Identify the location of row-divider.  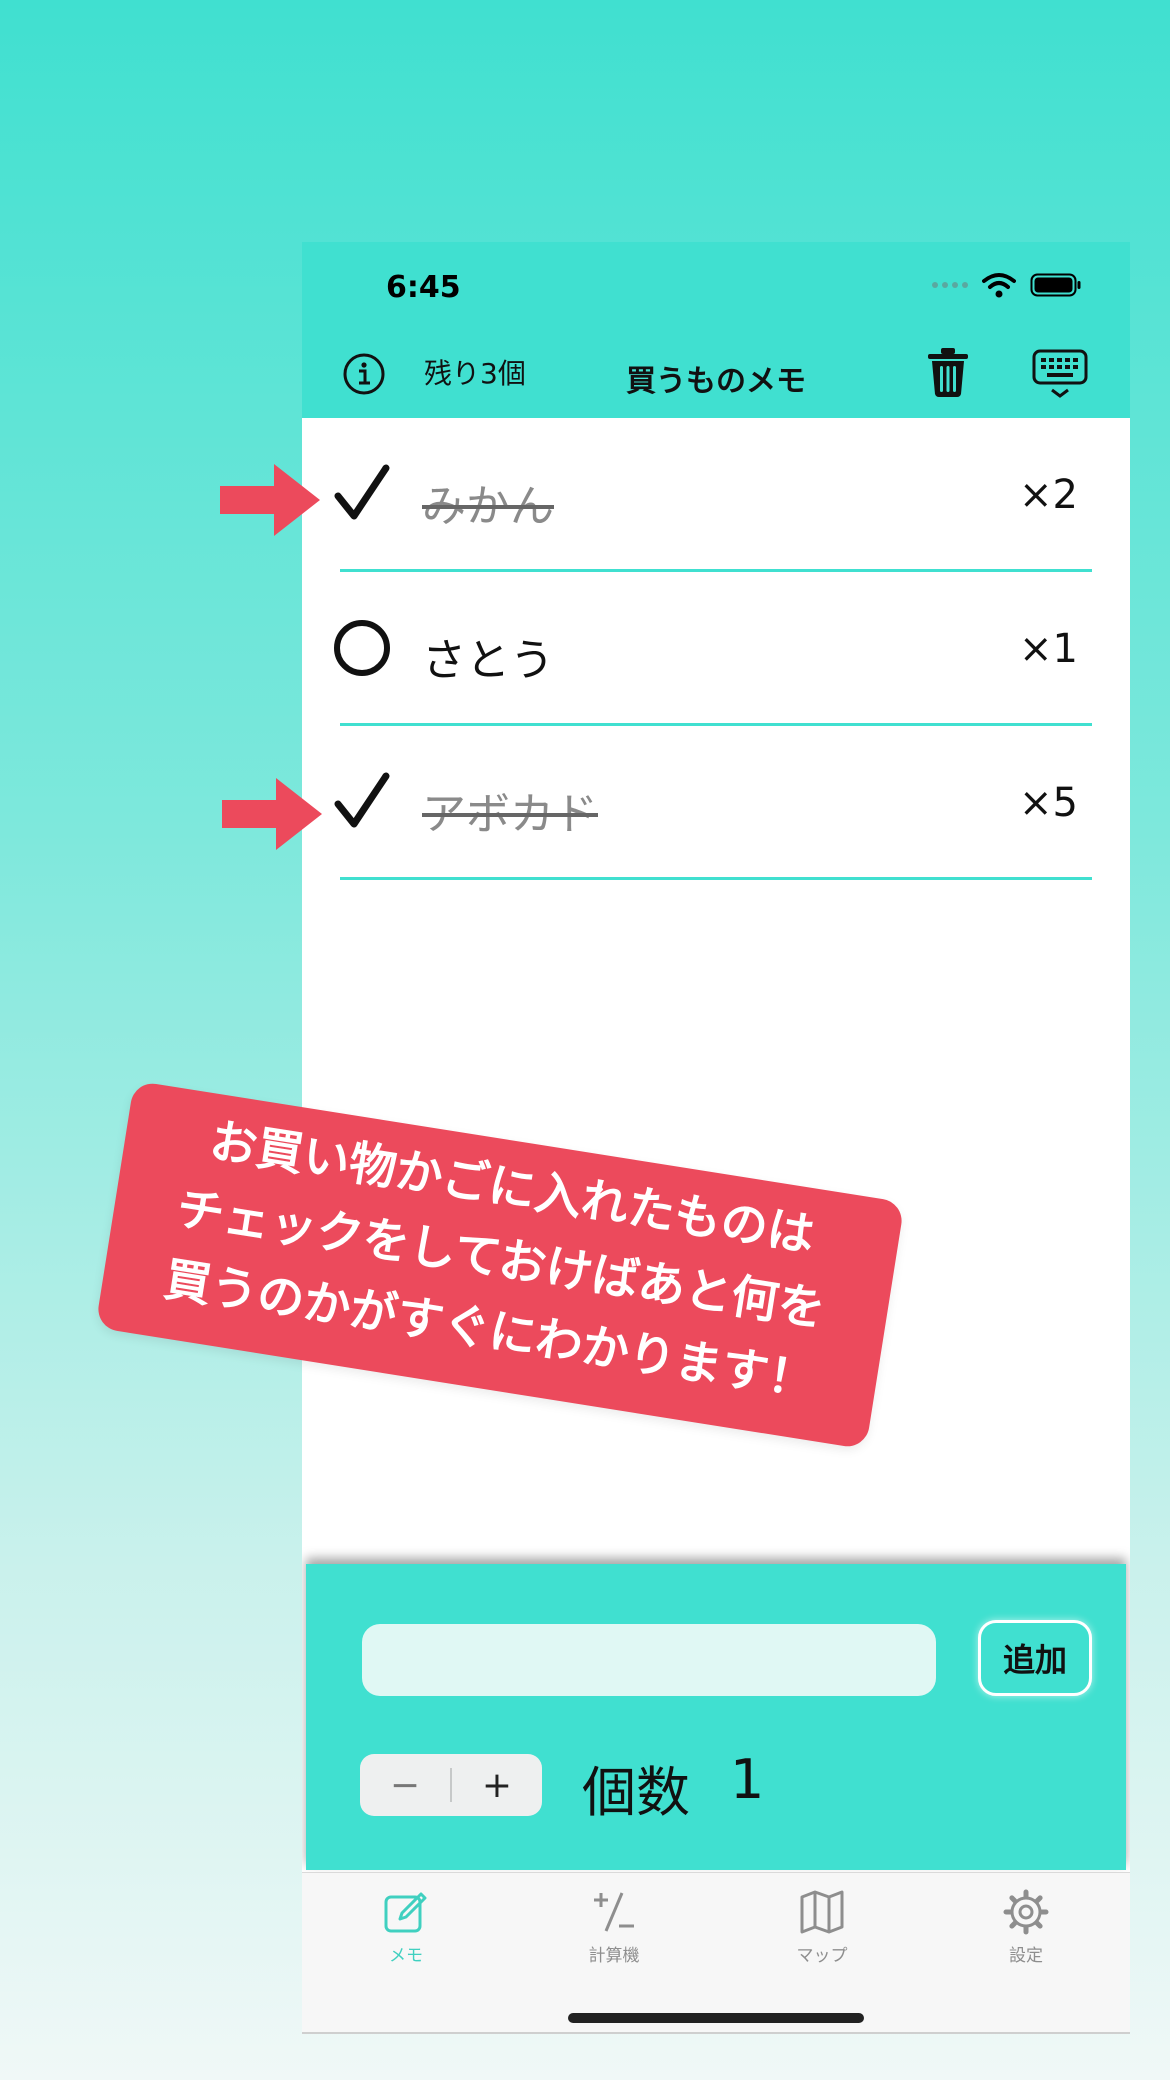
(716, 878).